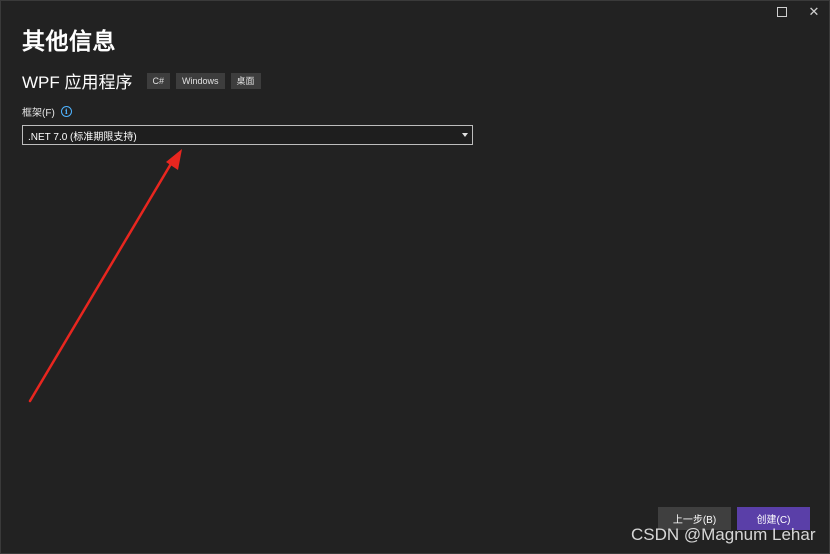 This screenshot has height=554, width=830. Describe the element at coordinates (144, 80) in the screenshot. I see `project-type-row: WPF 应用程序 C# Windows 桌面` at that location.